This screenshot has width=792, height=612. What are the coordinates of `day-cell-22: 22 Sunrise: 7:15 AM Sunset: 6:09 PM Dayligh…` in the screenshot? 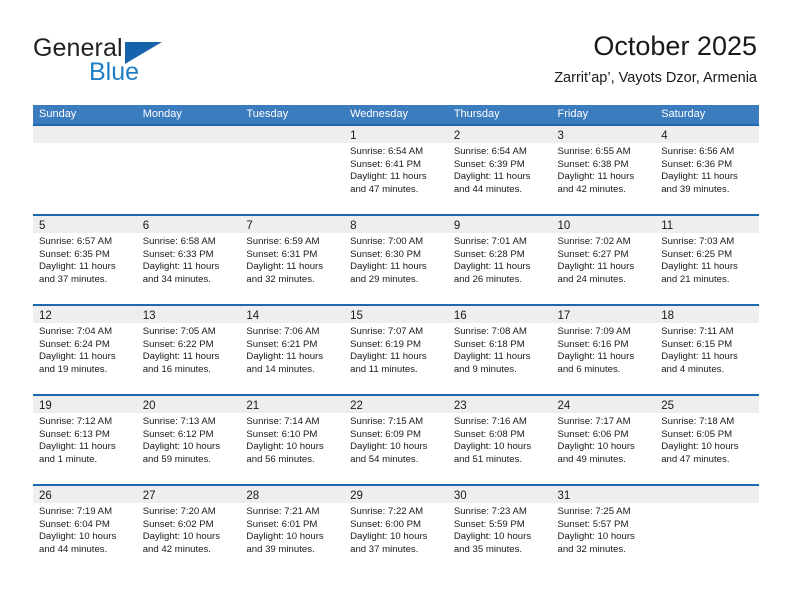 It's located at (396, 440).